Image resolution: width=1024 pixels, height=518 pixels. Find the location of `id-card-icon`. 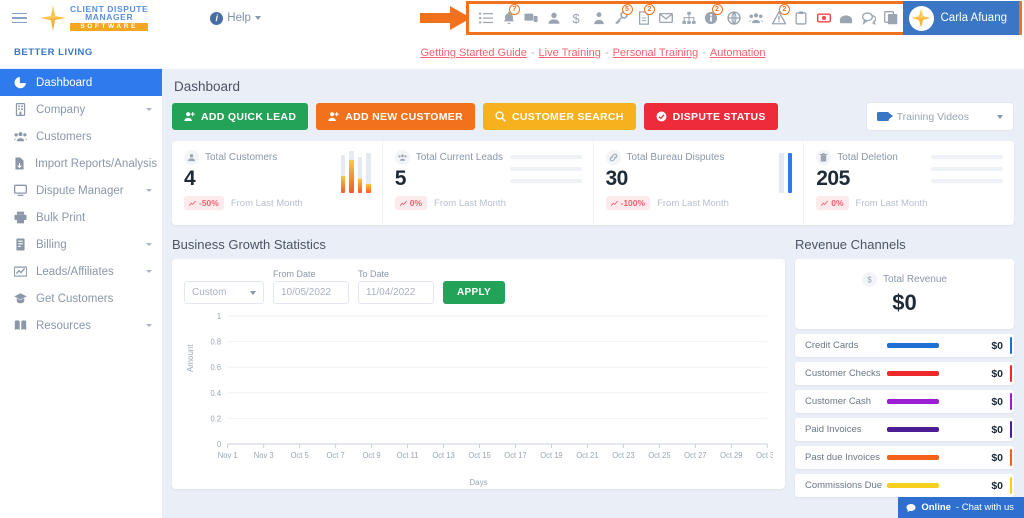

id-card-icon is located at coordinates (531, 18).